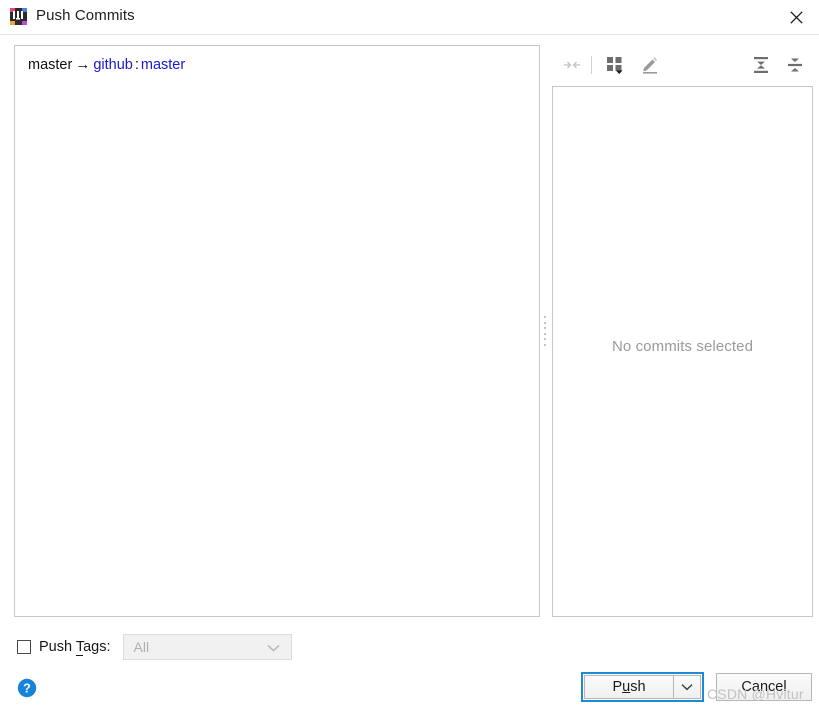 The height and width of the screenshot is (710, 819). Describe the element at coordinates (57, 647) in the screenshot. I see `push-tags-label-prefix: Push` at that location.